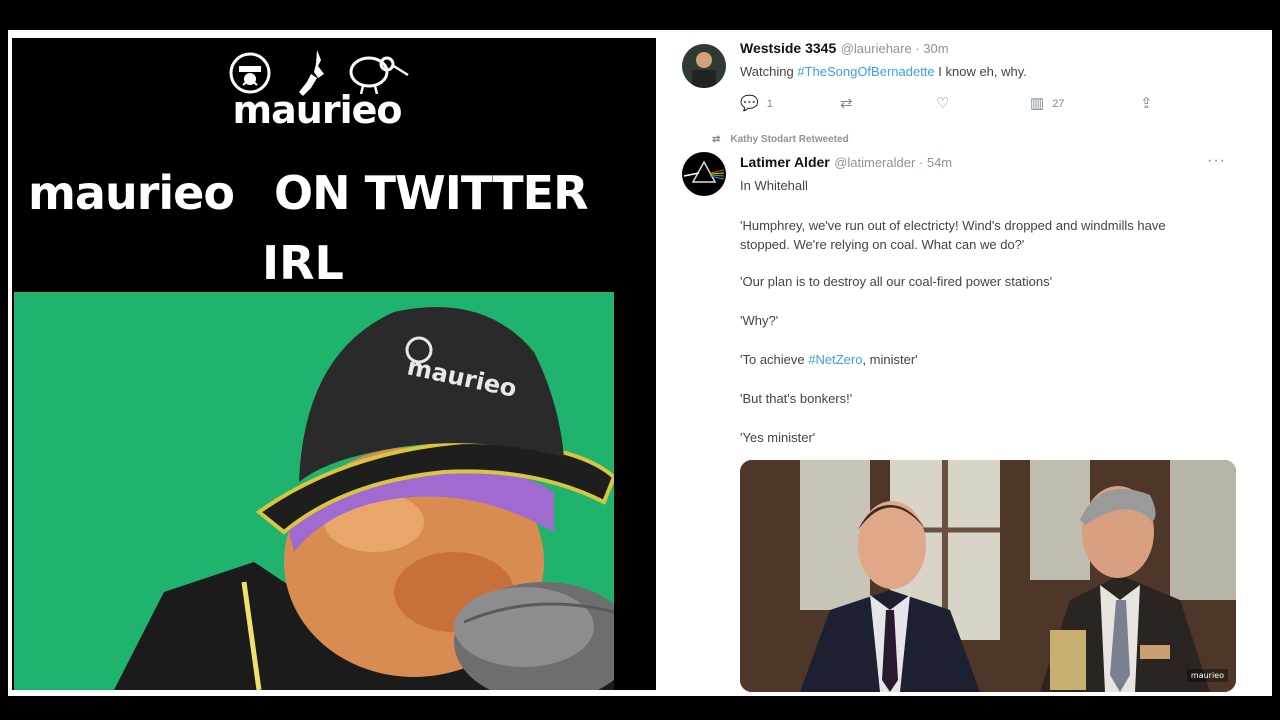 This screenshot has width=1280, height=720. Describe the element at coordinates (704, 66) in the screenshot. I see `tweet-1-avatar` at that location.